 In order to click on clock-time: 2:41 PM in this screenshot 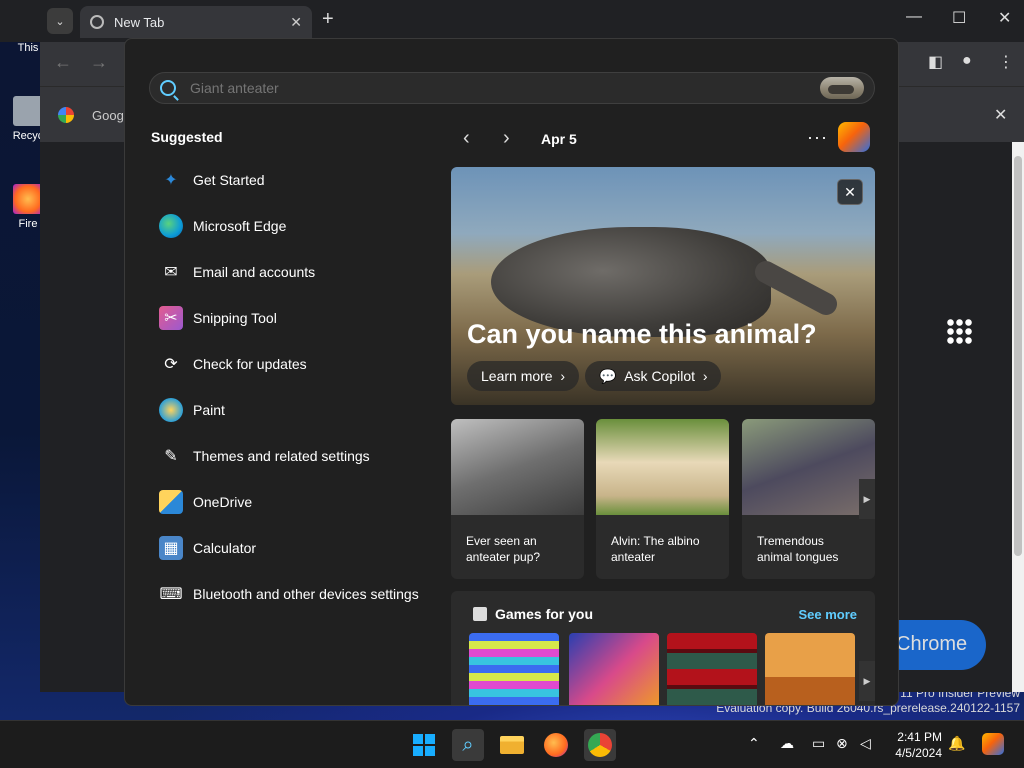, I will do `click(919, 737)`.